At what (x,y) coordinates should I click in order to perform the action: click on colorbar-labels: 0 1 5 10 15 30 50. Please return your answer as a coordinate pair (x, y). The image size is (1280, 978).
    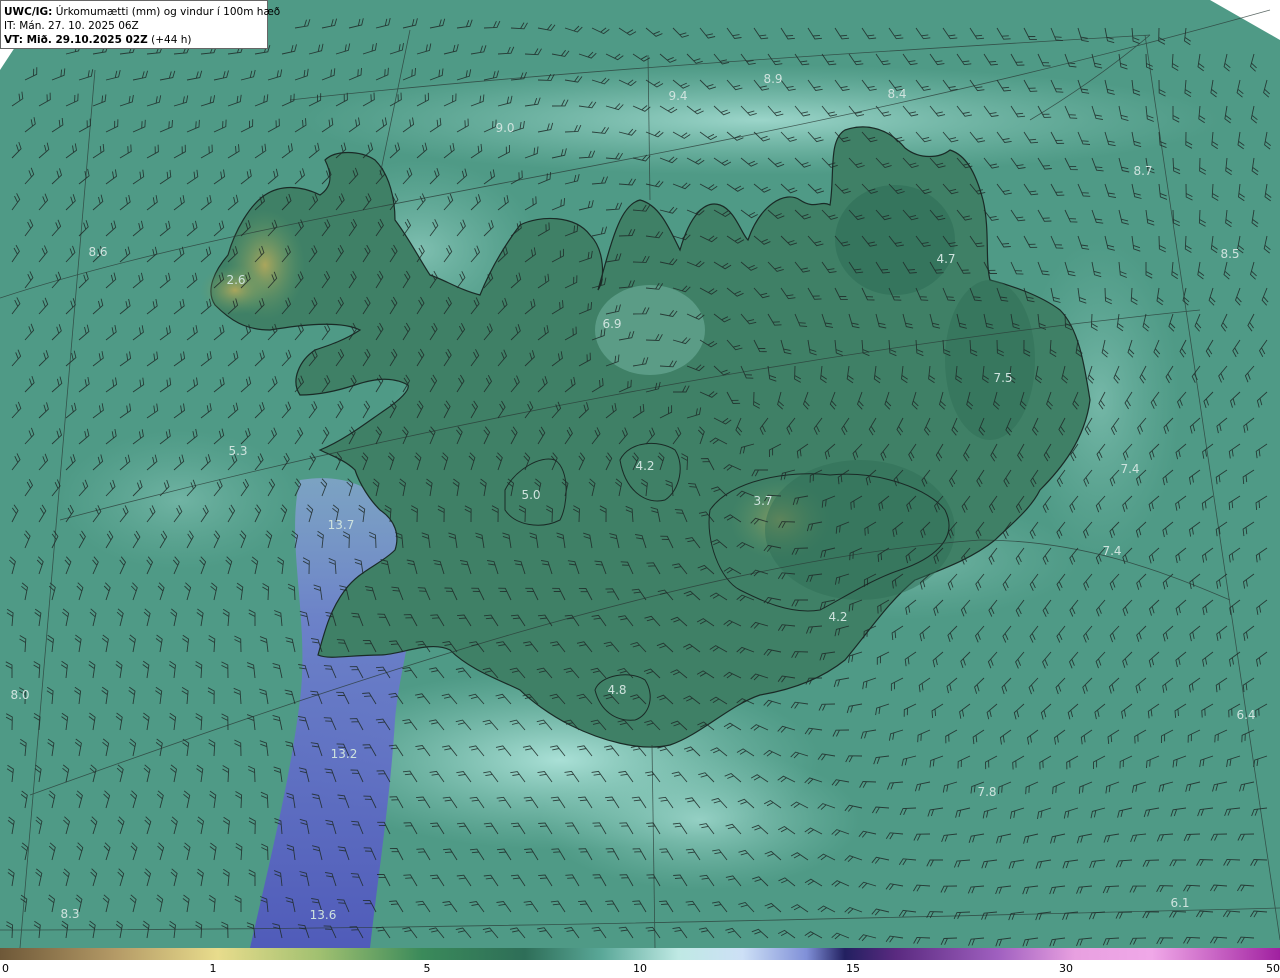
    Looking at the image, I should click on (640, 970).